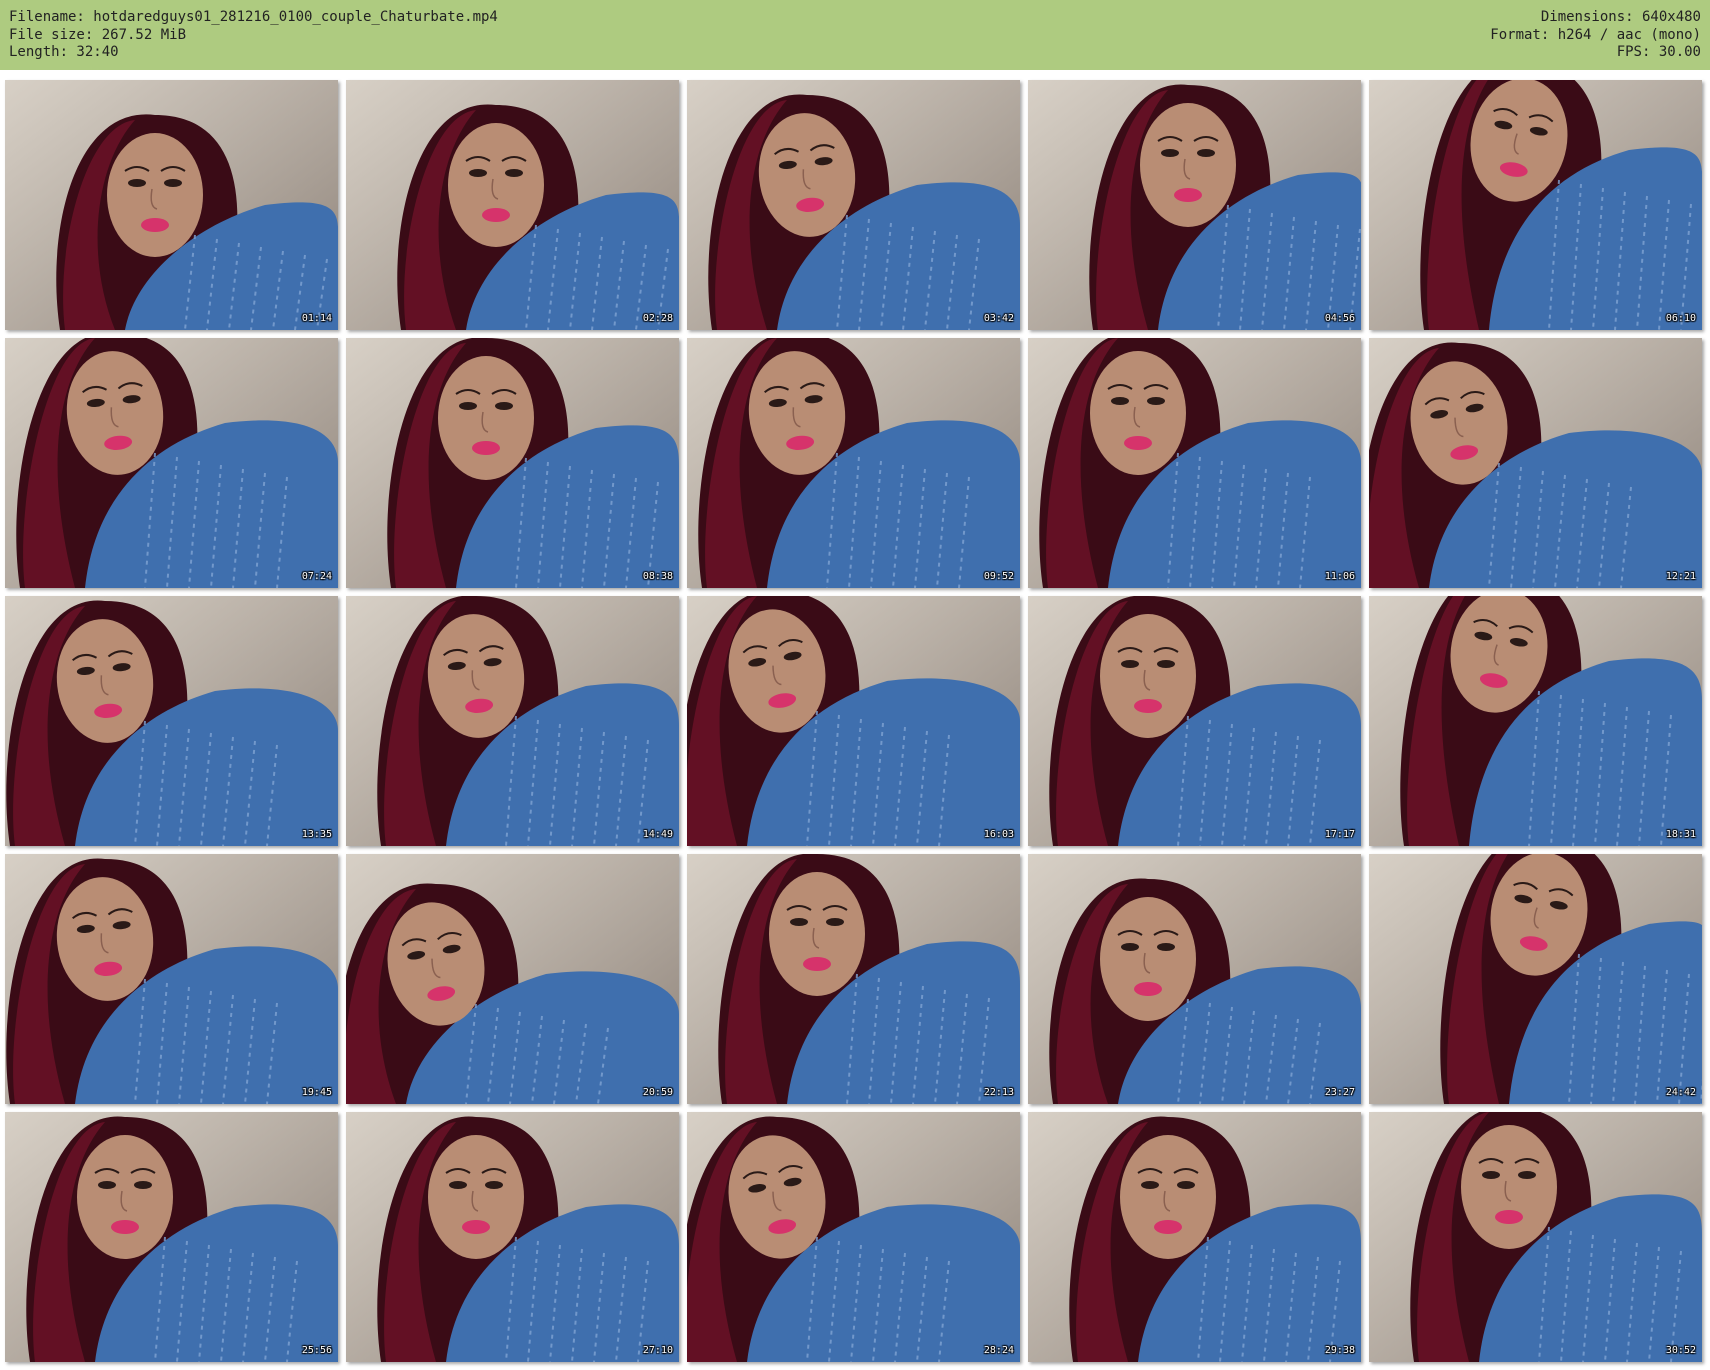 The width and height of the screenshot is (1710, 1370). What do you see at coordinates (316, 318) in the screenshot?
I see `timestamp-label: 01:14` at bounding box center [316, 318].